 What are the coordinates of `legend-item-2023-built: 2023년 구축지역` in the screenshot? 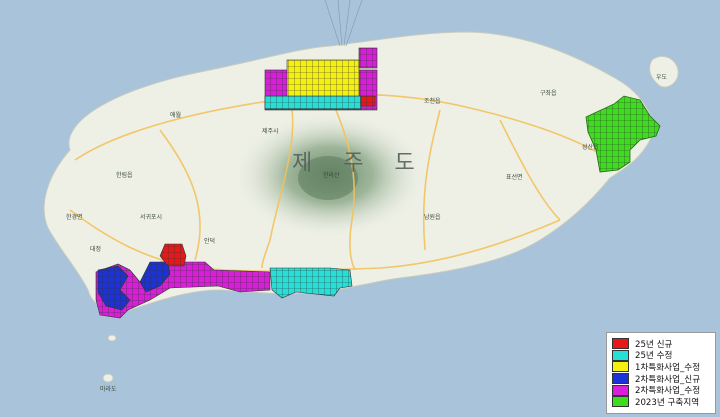 It's located at (661, 402).